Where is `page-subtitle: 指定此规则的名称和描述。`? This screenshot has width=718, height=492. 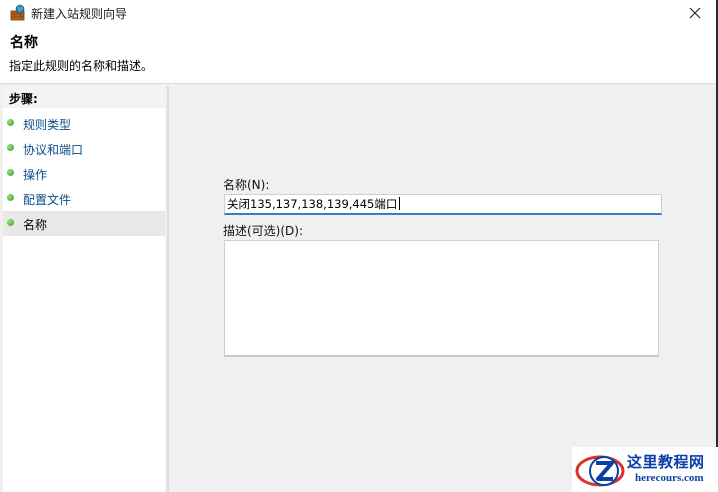
page-subtitle: 指定此规则的名称和描述。 is located at coordinates (81, 66).